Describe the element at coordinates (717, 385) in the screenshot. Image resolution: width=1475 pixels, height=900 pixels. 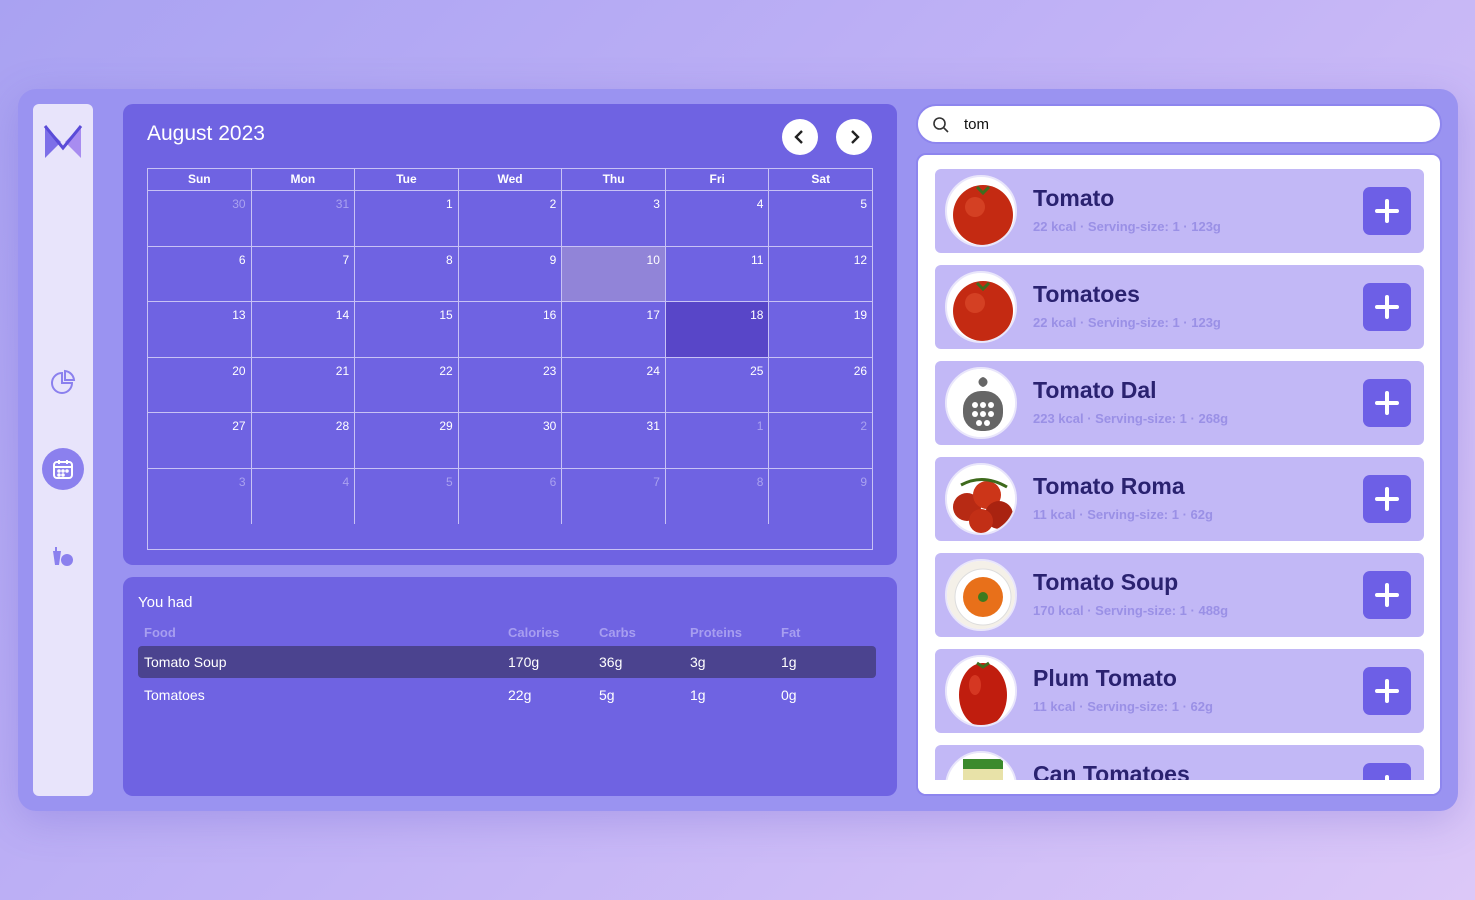
I see `calendar-day: 25` at that location.